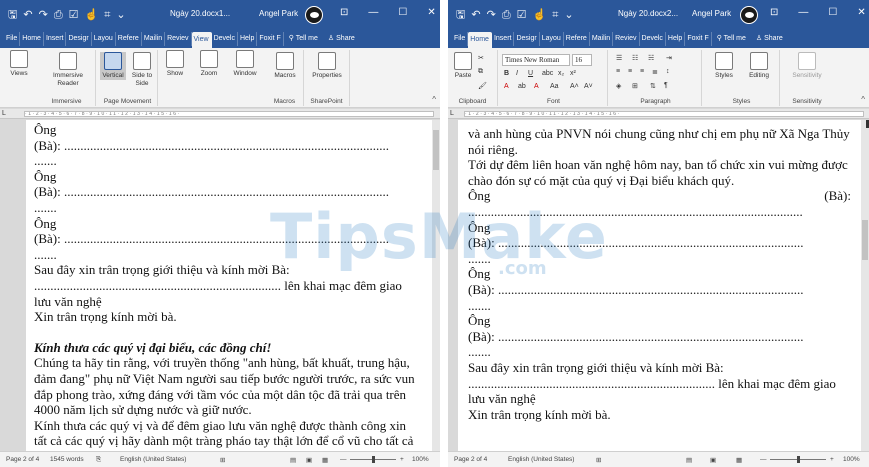 This screenshot has height=467, width=869. What do you see at coordinates (460, 39) in the screenshot?
I see `tab-file: File` at bounding box center [460, 39].